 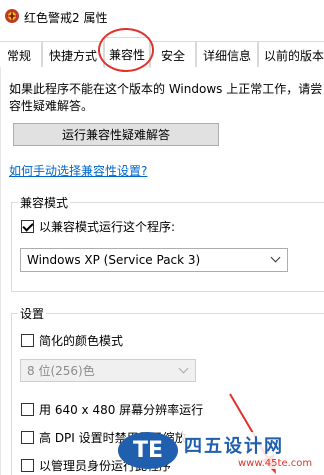 What do you see at coordinates (166, 98) in the screenshot?
I see `compat-description: 如果此程序不能在这个版本的 Windows 上正常工作，请尝 容性疑难解答。` at bounding box center [166, 98].